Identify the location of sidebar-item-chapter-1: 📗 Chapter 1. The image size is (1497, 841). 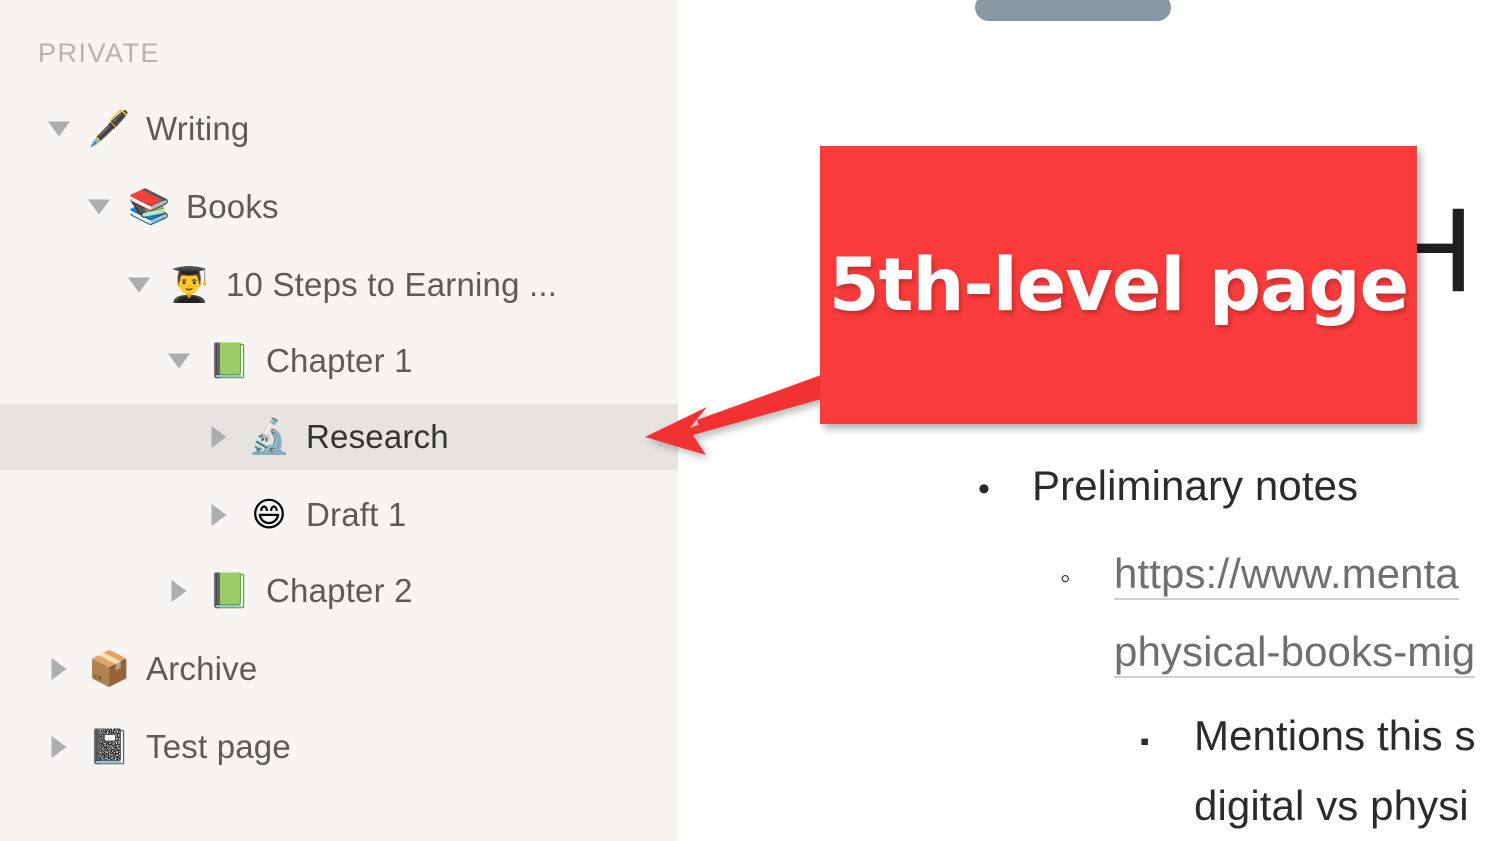
(339, 361).